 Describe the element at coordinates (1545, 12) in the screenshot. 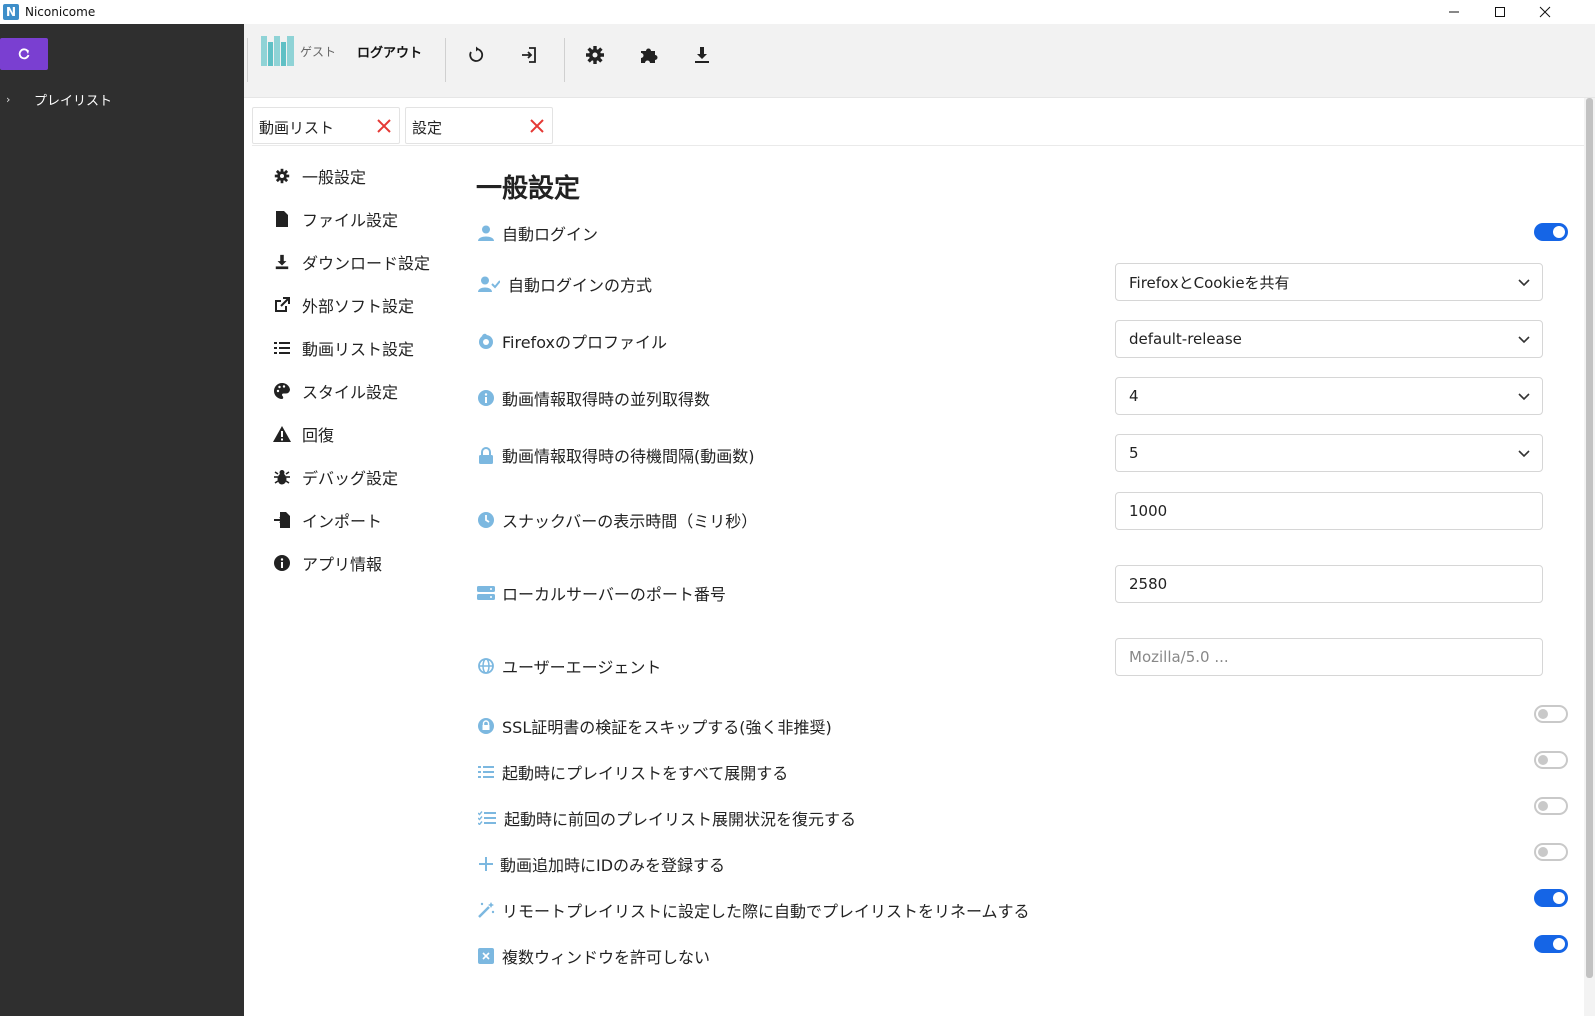

I see `close-window-button` at that location.